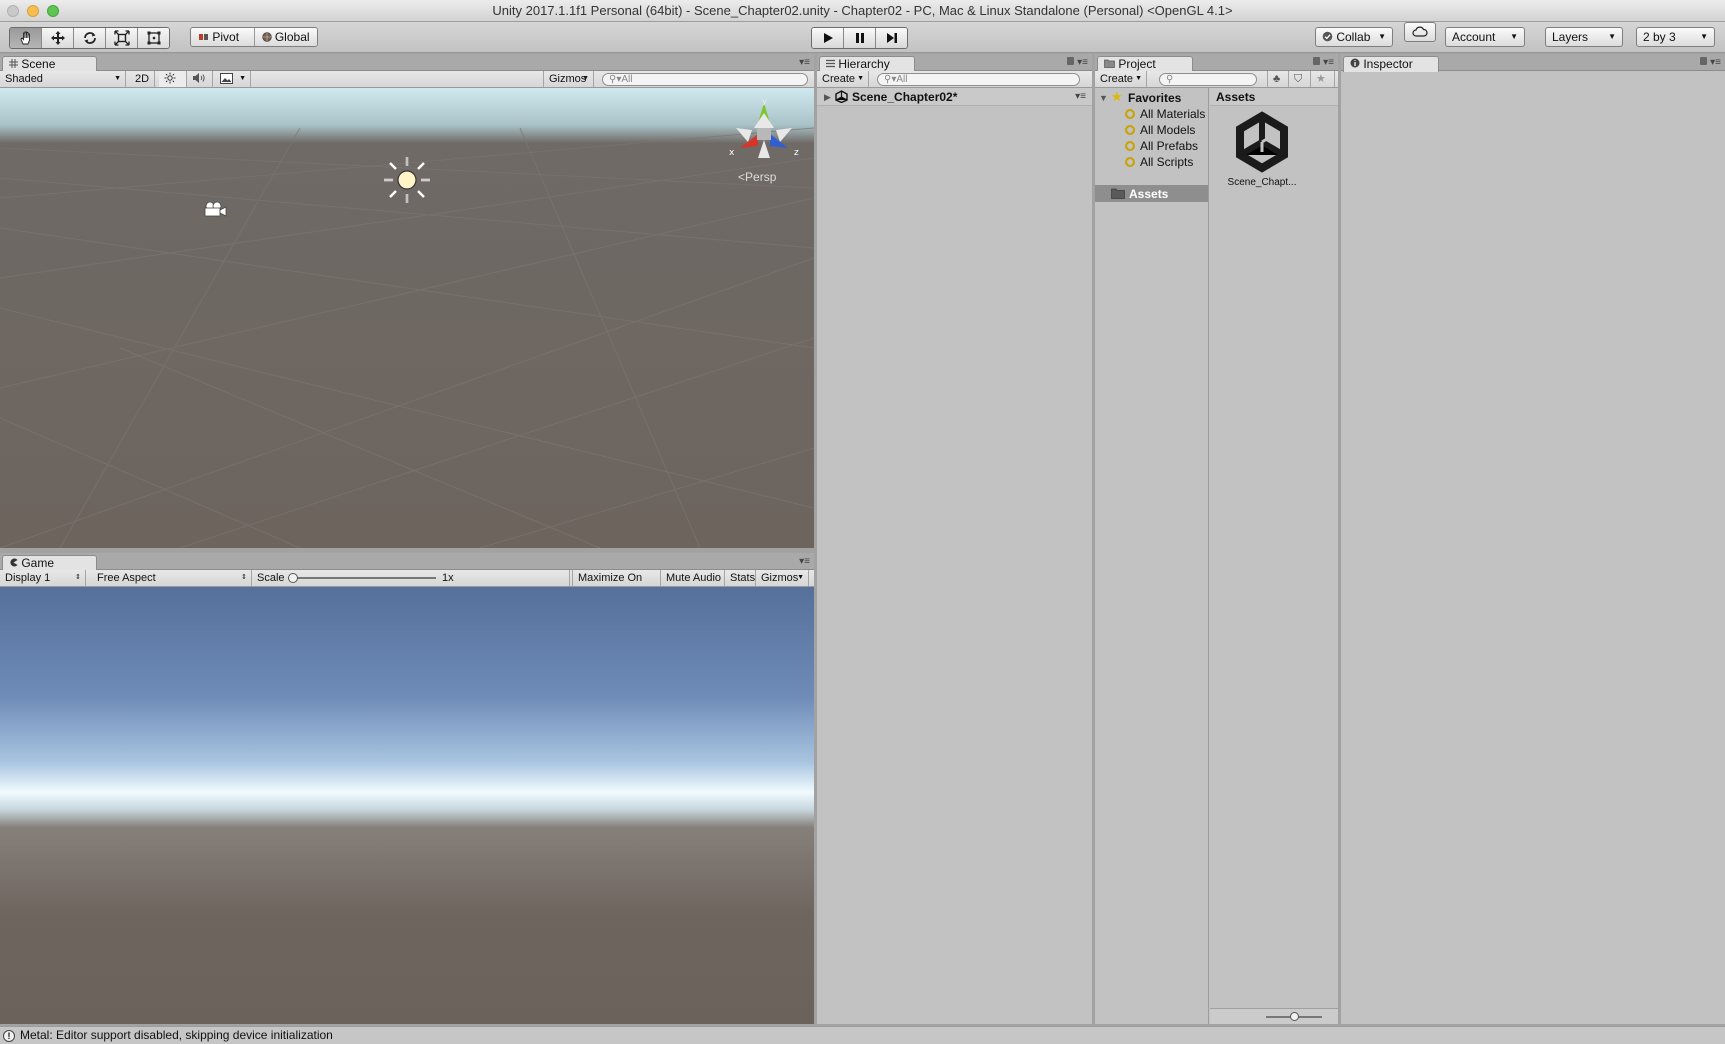 The width and height of the screenshot is (1725, 1044). What do you see at coordinates (53, 11) in the screenshot?
I see `window-maximize-button` at bounding box center [53, 11].